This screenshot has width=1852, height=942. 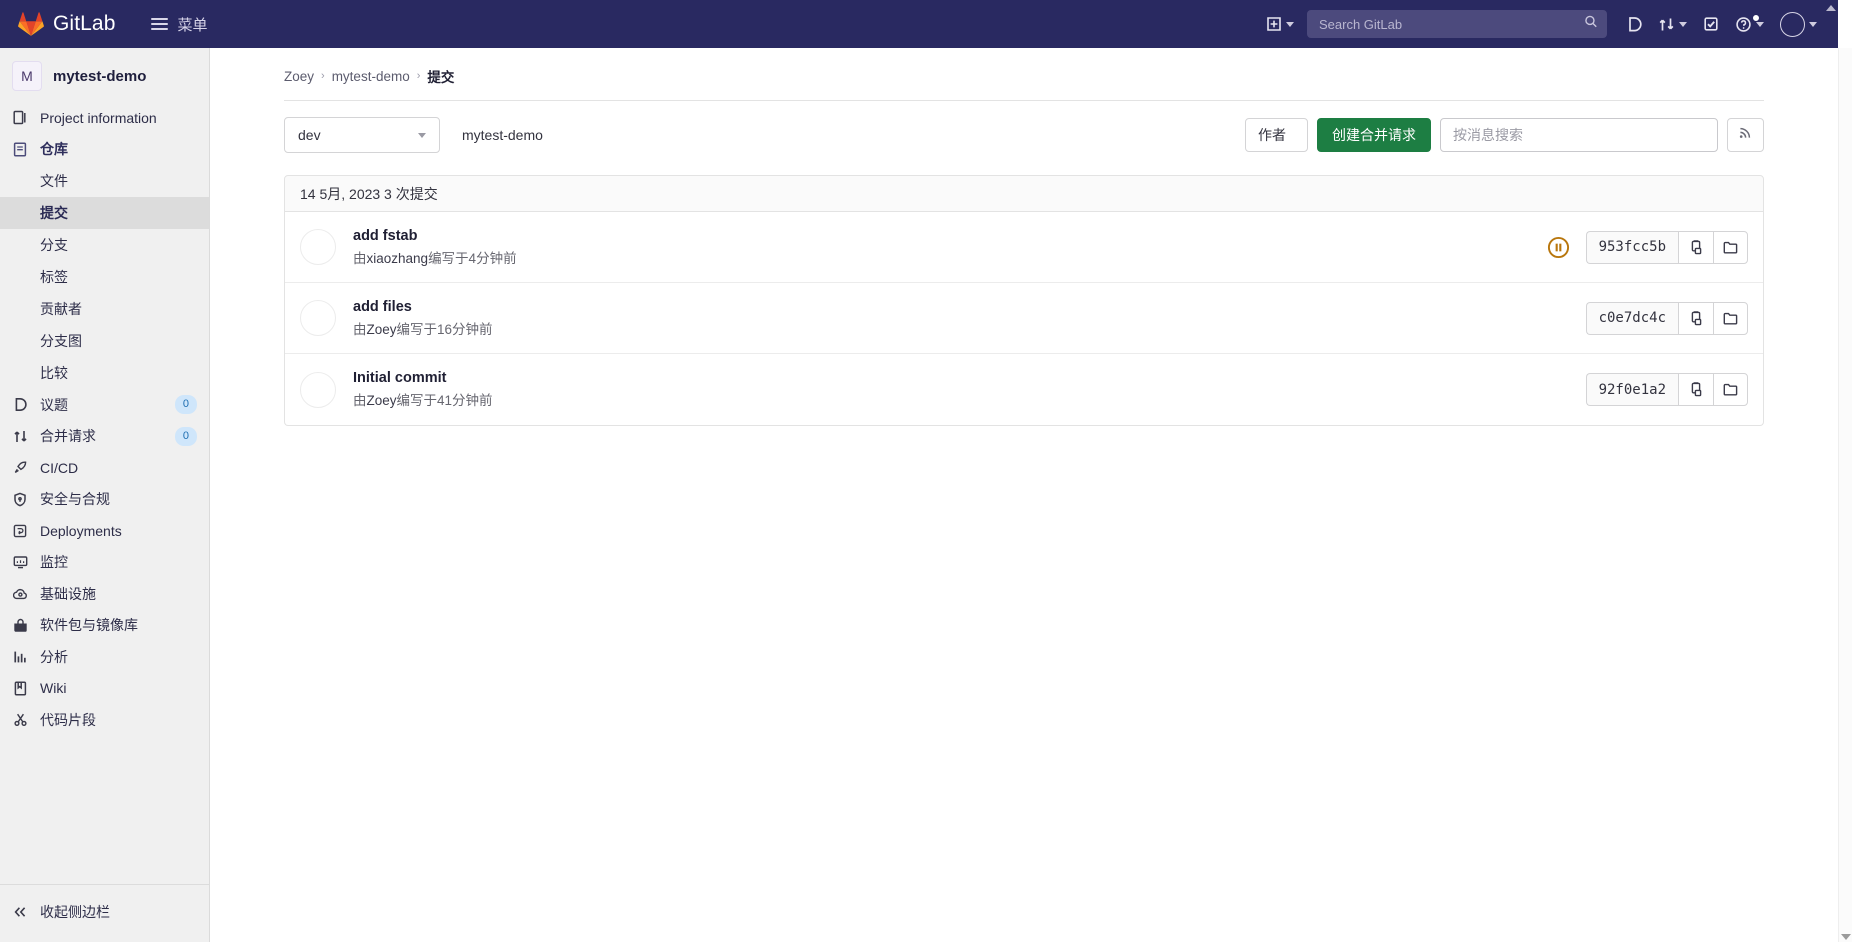 What do you see at coordinates (309, 135) in the screenshot?
I see `branch-select-value: dev` at bounding box center [309, 135].